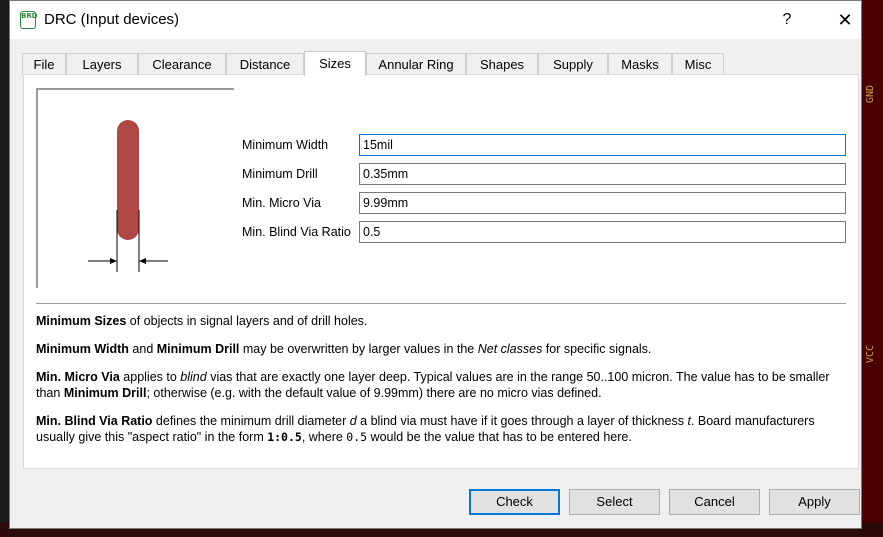 This screenshot has height=537, width=883. Describe the element at coordinates (285, 145) in the screenshot. I see `min-width-label: Minimum Width` at that location.